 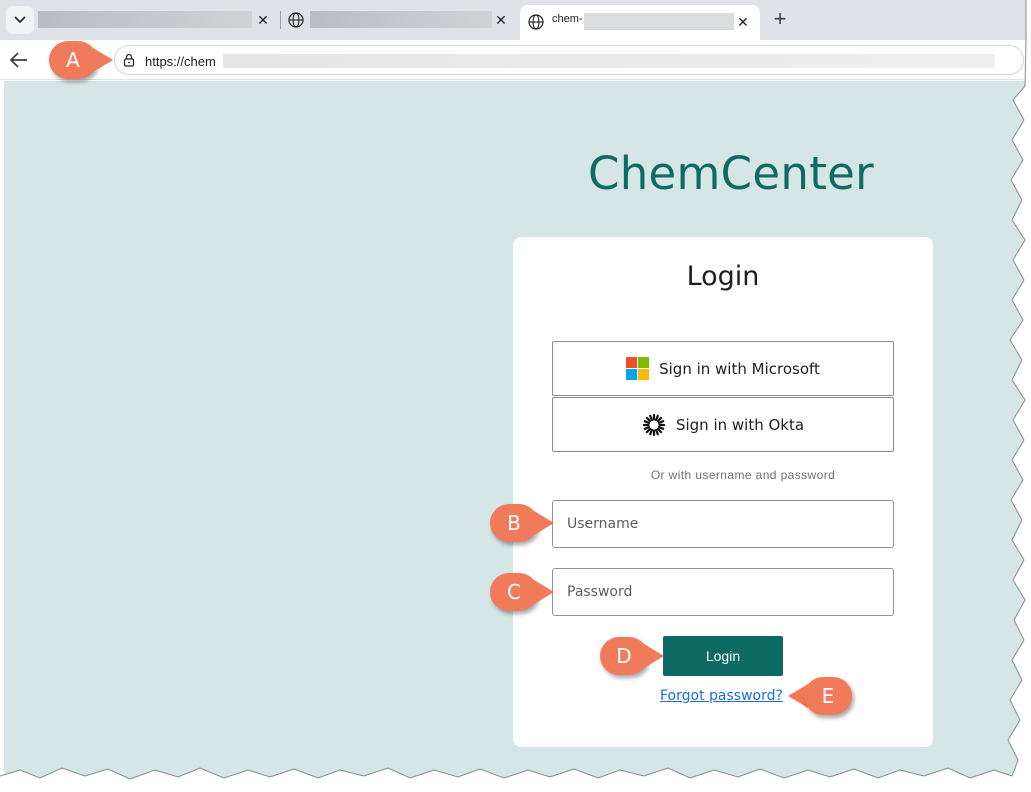 What do you see at coordinates (609, 61) in the screenshot?
I see `redacted-url` at bounding box center [609, 61].